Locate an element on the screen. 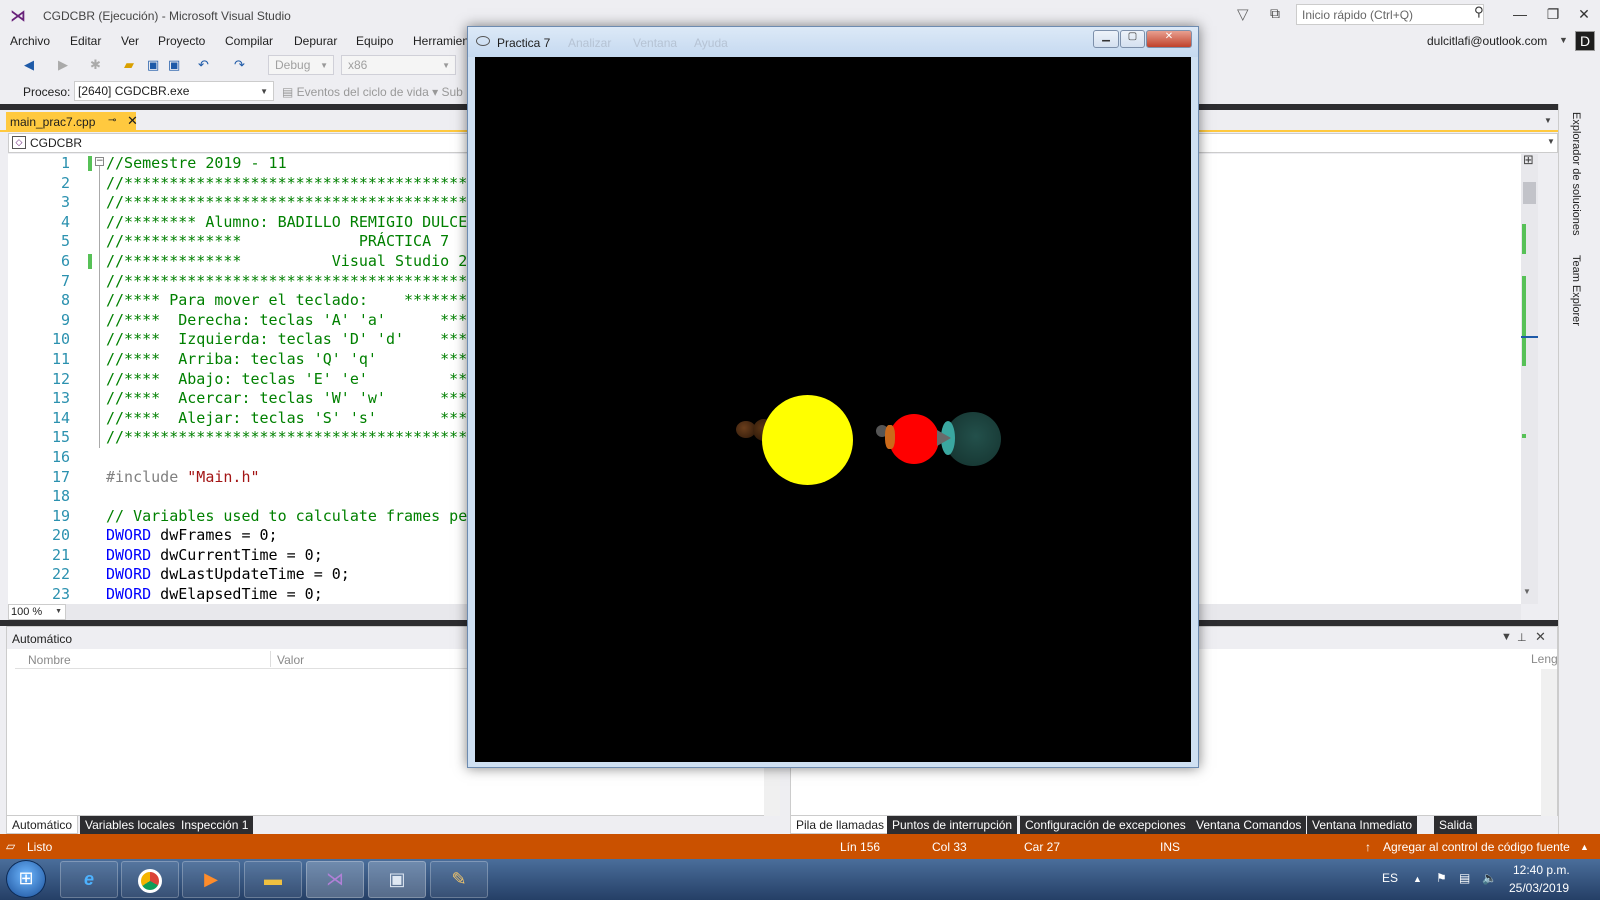 This screenshot has width=1600, height=900. search-icon: ⚲ is located at coordinates (1479, 12).